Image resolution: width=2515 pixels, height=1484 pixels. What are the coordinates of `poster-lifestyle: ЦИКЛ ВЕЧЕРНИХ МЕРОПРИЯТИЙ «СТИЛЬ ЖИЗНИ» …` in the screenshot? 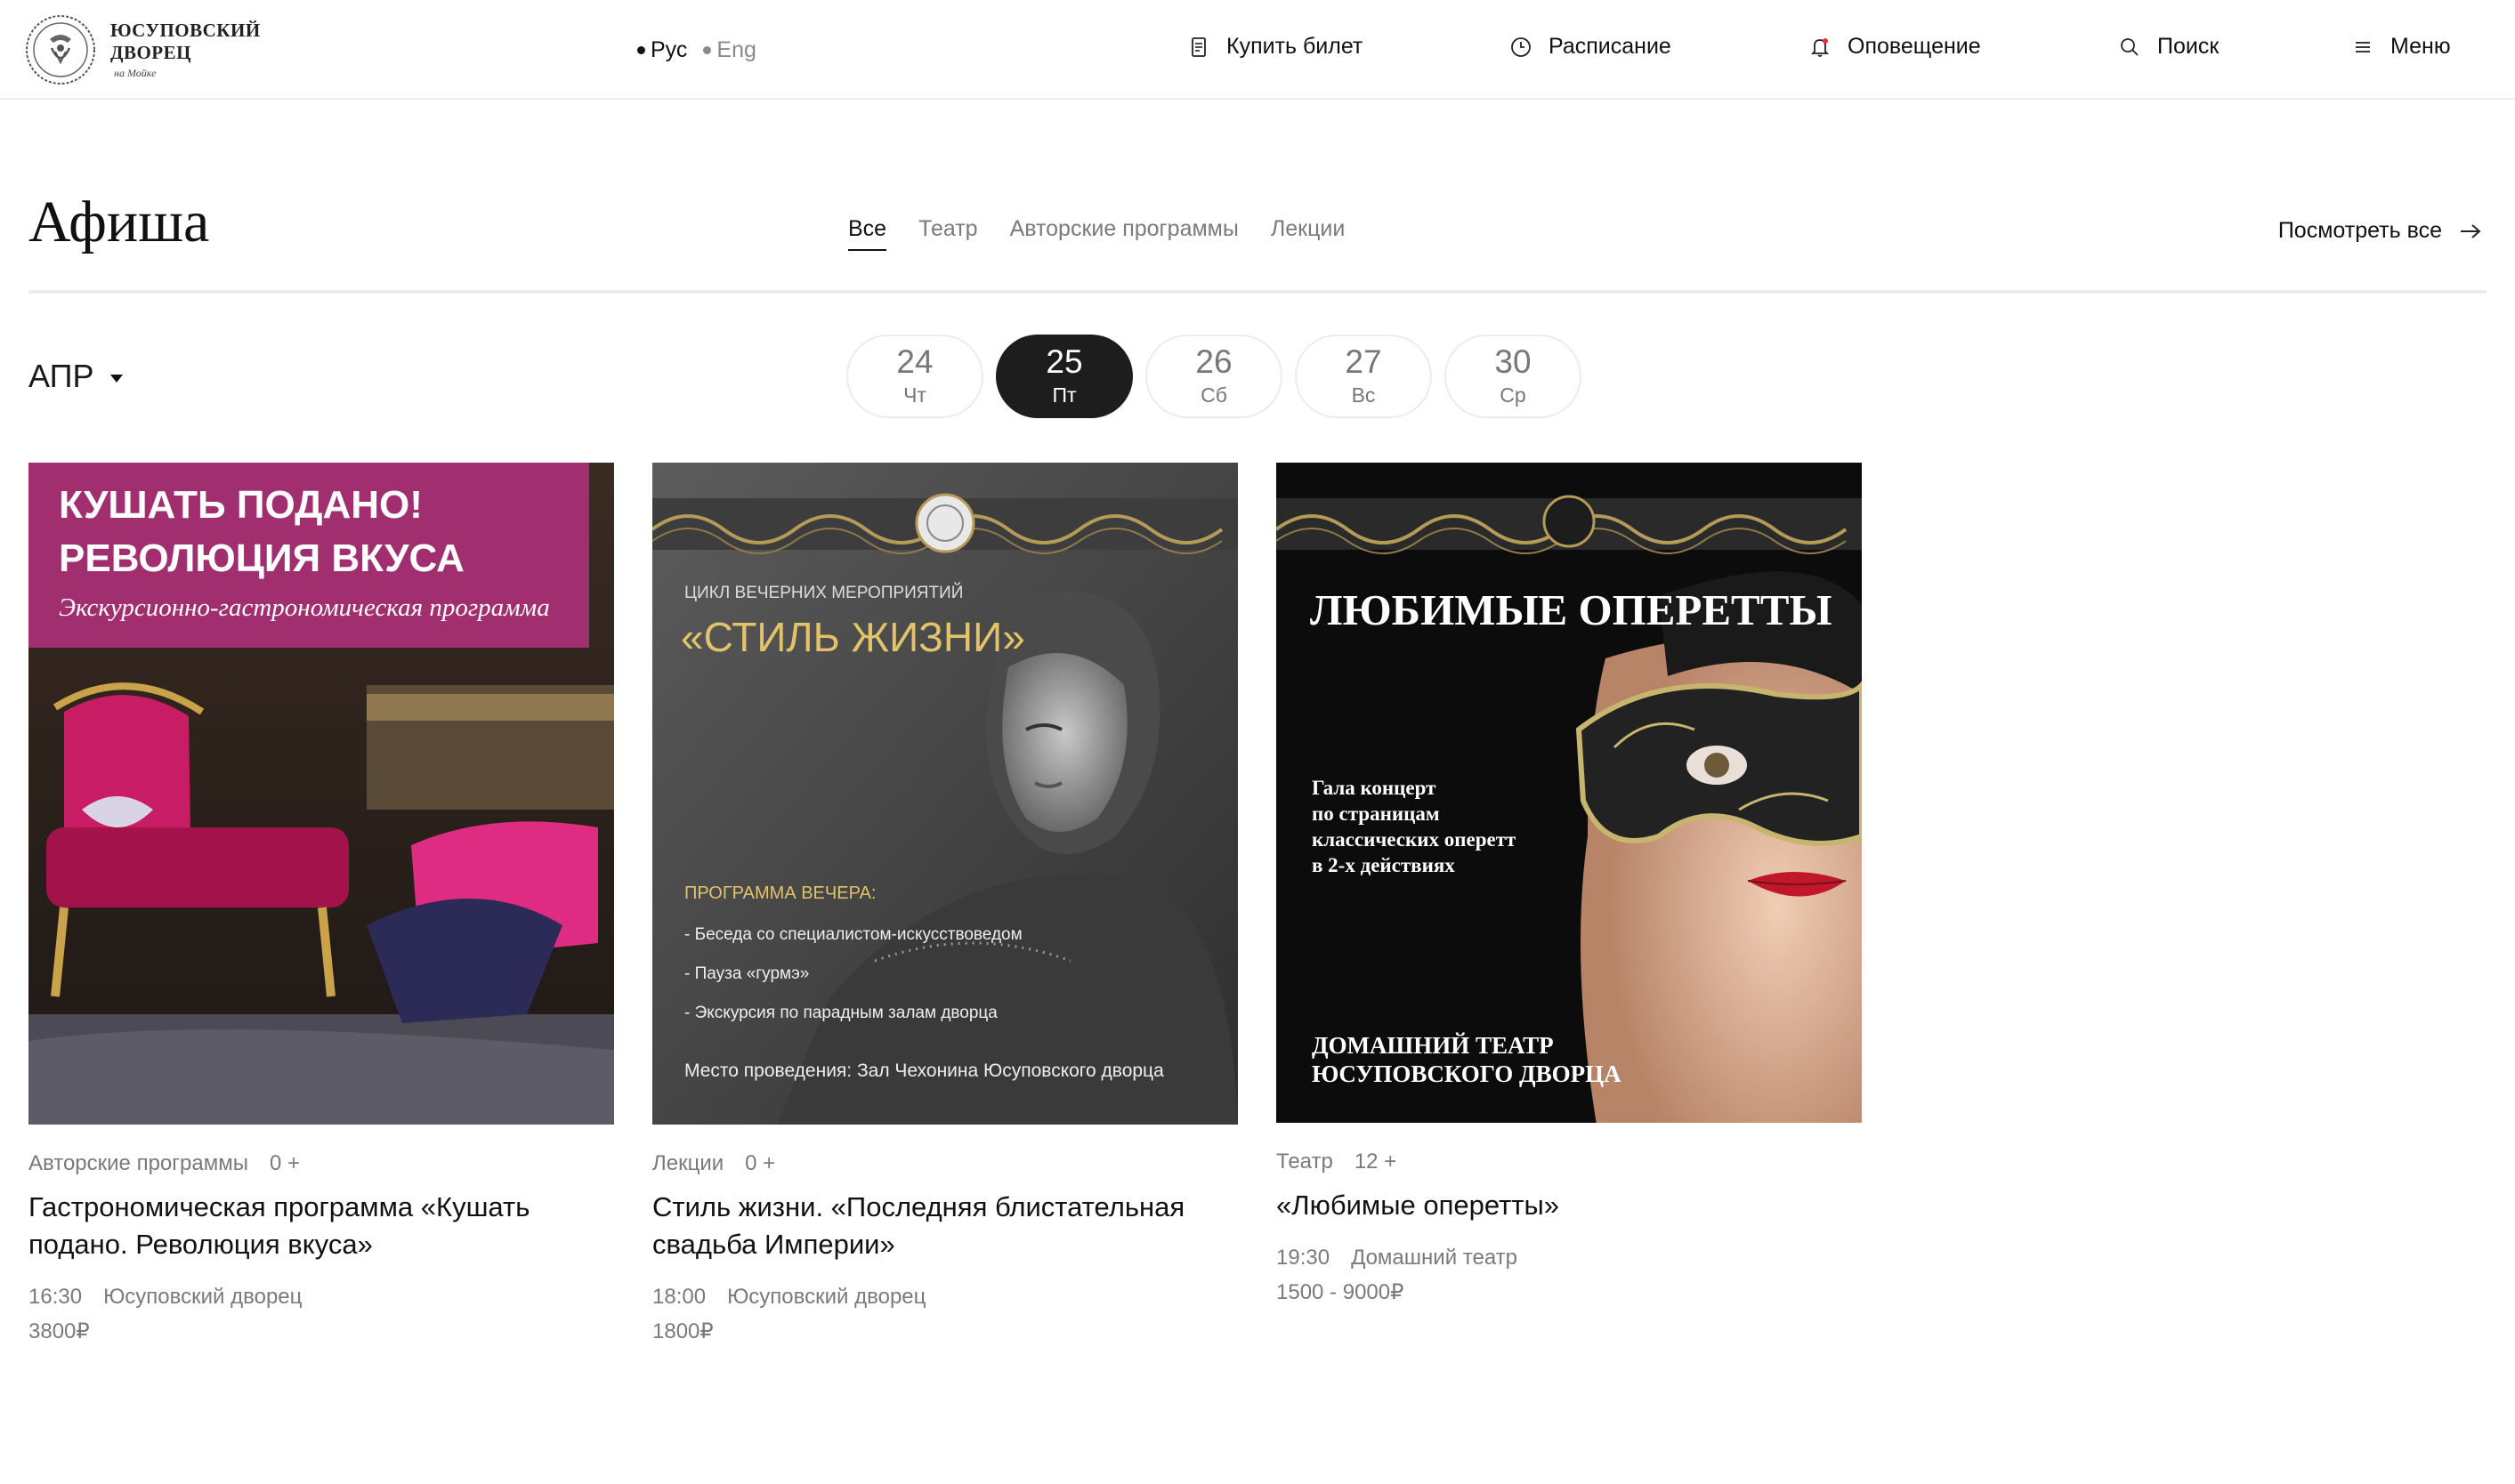 It's located at (945, 794).